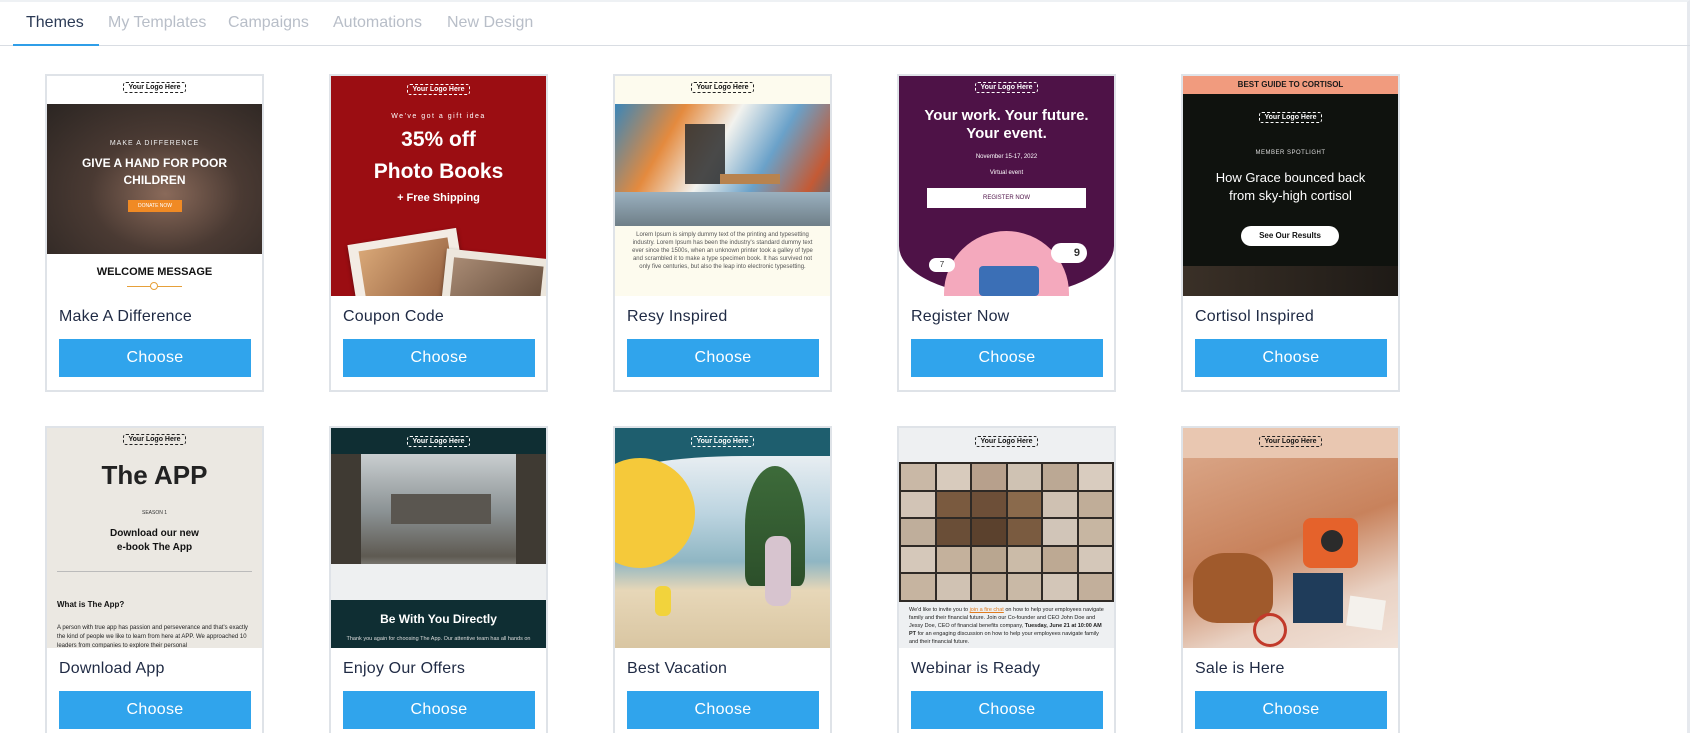  What do you see at coordinates (438, 139) in the screenshot?
I see `discount-headline: 35% off` at bounding box center [438, 139].